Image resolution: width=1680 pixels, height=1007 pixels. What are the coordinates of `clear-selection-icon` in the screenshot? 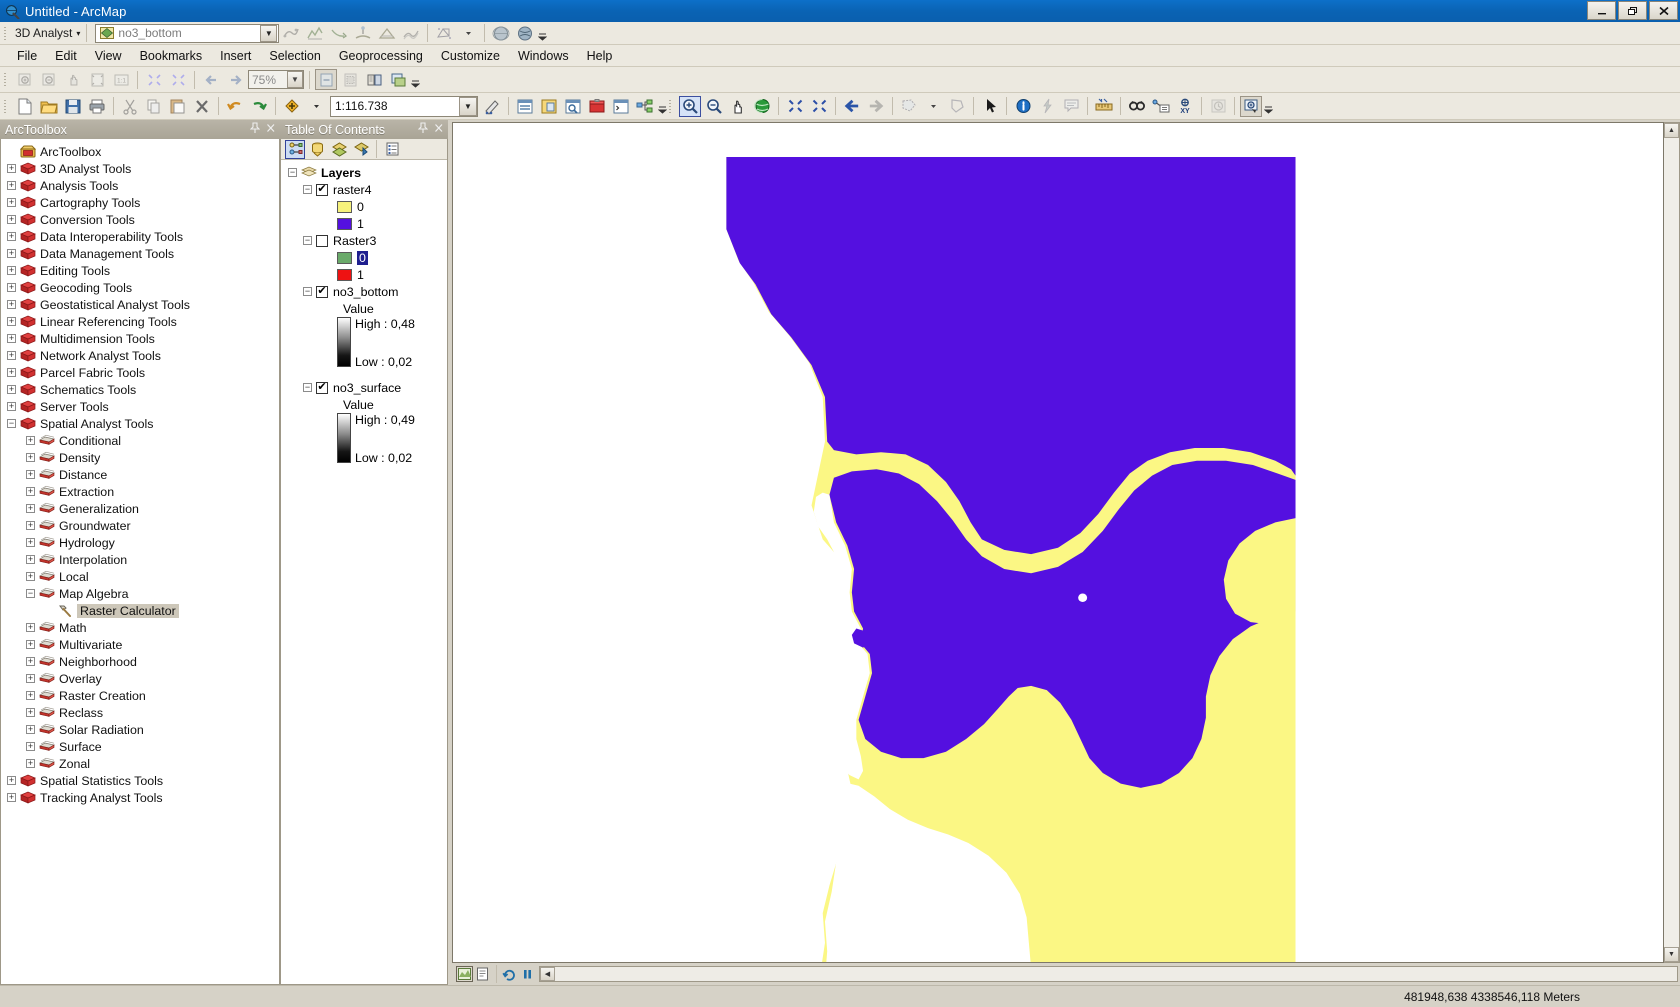 It's located at (957, 106).